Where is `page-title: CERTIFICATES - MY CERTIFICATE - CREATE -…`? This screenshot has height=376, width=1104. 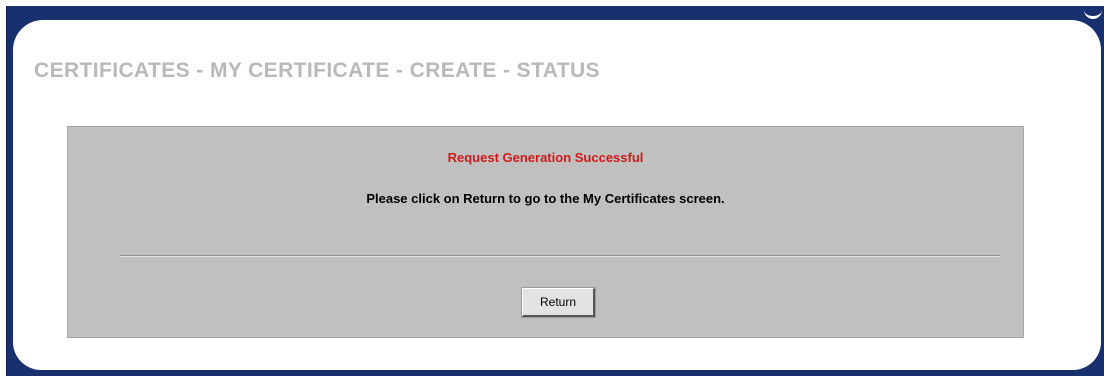
page-title: CERTIFICATES - MY CERTIFICATE - CREATE -… is located at coordinates (317, 70).